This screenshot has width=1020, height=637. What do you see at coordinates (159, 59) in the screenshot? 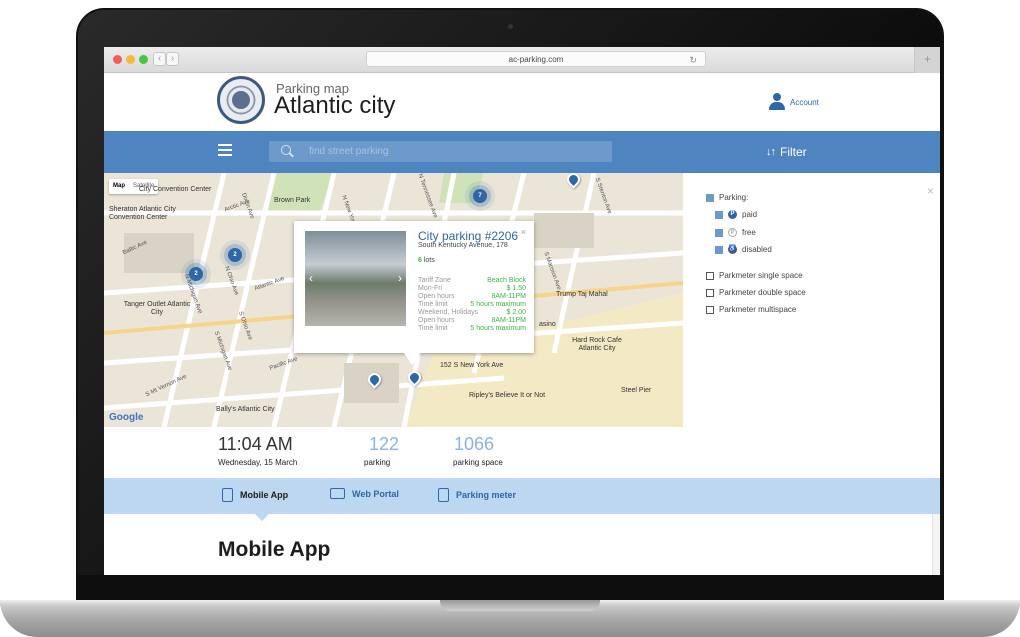
I see `back-button: ‹` at bounding box center [159, 59].